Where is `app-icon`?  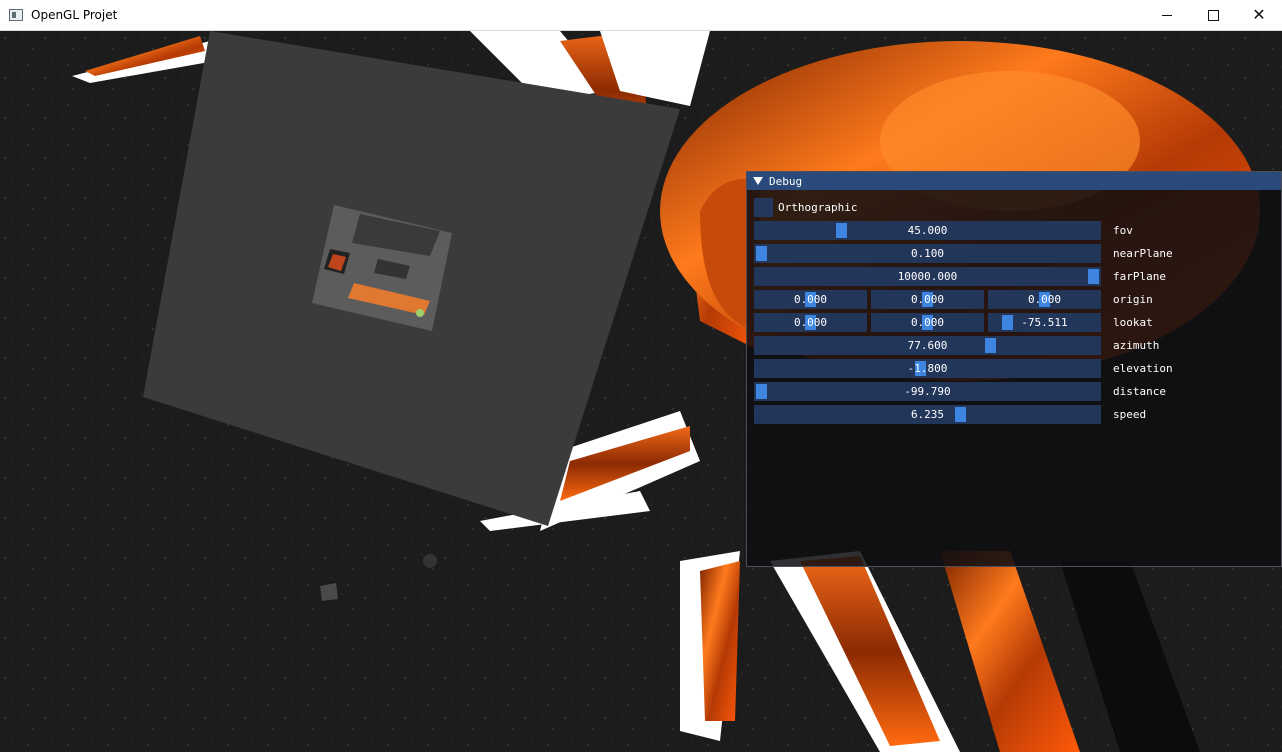
app-icon is located at coordinates (16, 15).